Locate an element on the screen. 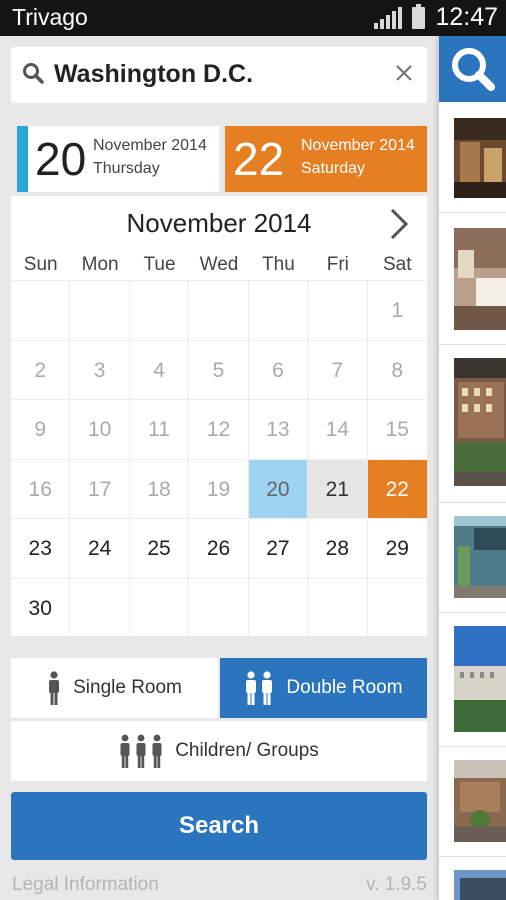 The image size is (506, 900). app-version: v. 1.9.5 is located at coordinates (396, 884).